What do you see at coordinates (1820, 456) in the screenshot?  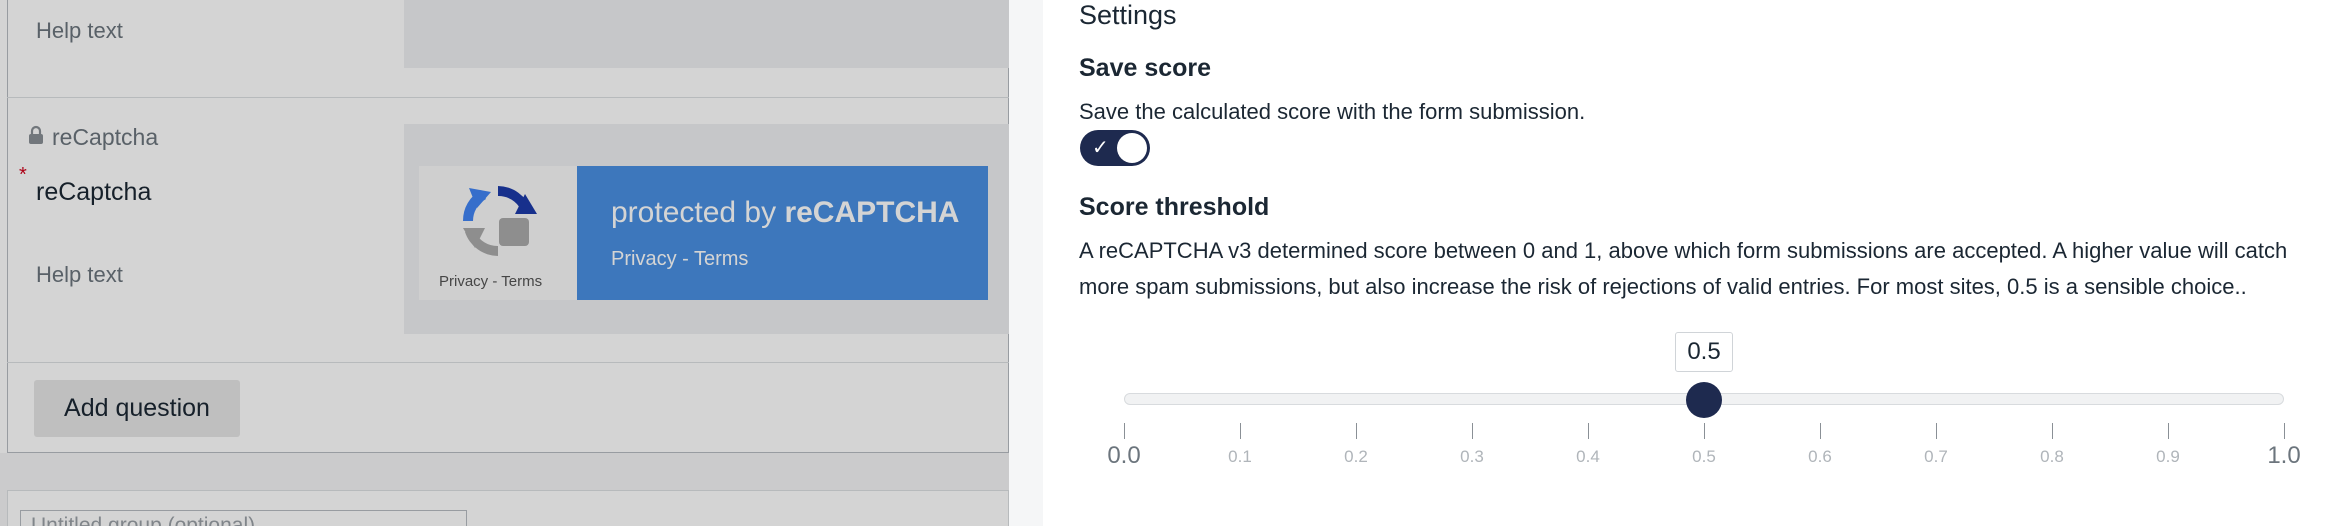 I see `slider-tick-label: 0.6` at bounding box center [1820, 456].